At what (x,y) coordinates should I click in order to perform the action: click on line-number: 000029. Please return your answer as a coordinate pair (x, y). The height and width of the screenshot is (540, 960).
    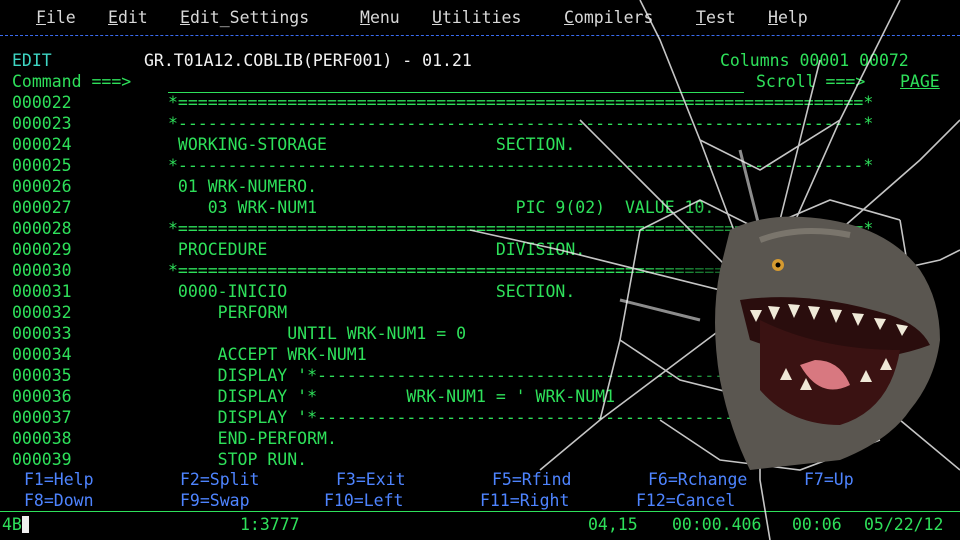
    Looking at the image, I should click on (42, 249).